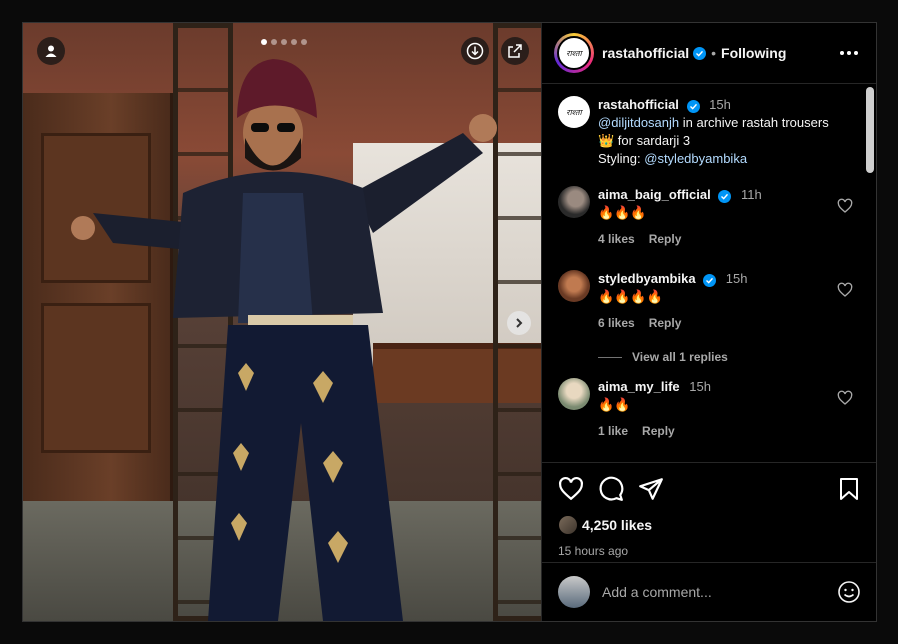 The width and height of the screenshot is (898, 644). What do you see at coordinates (617, 525) in the screenshot?
I see `likes-count: 4,250 likes` at bounding box center [617, 525].